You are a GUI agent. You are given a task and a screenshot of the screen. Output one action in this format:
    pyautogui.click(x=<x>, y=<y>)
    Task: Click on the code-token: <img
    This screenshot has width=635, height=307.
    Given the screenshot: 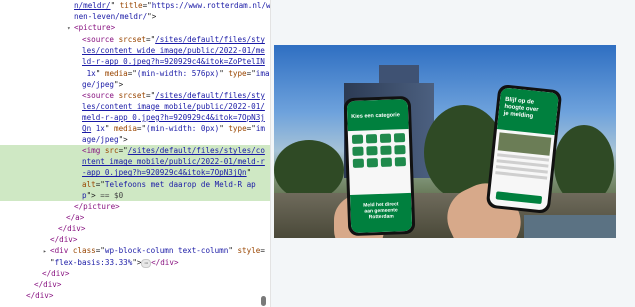 What is the action you would take?
    pyautogui.click(x=93, y=151)
    